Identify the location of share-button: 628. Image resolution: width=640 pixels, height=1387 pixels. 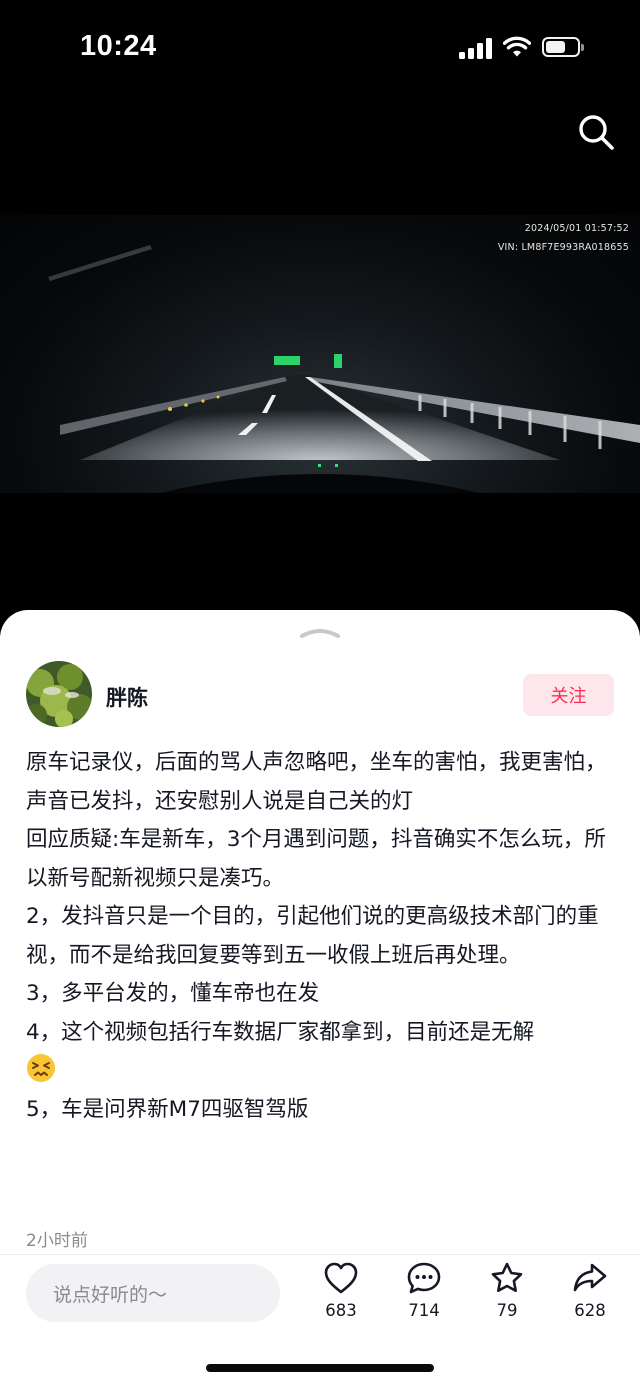
(590, 1290).